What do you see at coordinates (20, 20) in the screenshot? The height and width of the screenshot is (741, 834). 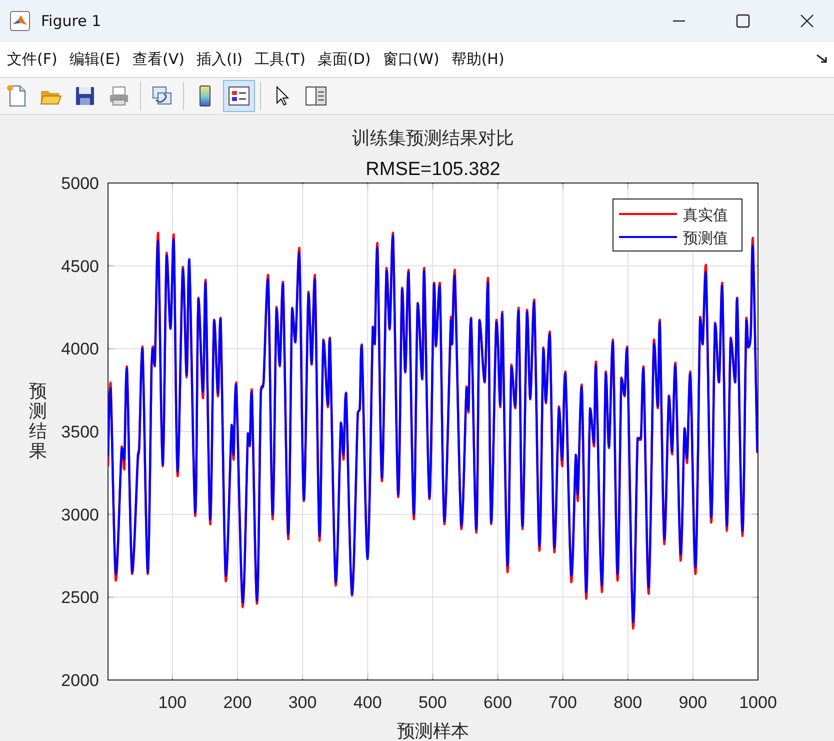 I see `app-icon` at bounding box center [20, 20].